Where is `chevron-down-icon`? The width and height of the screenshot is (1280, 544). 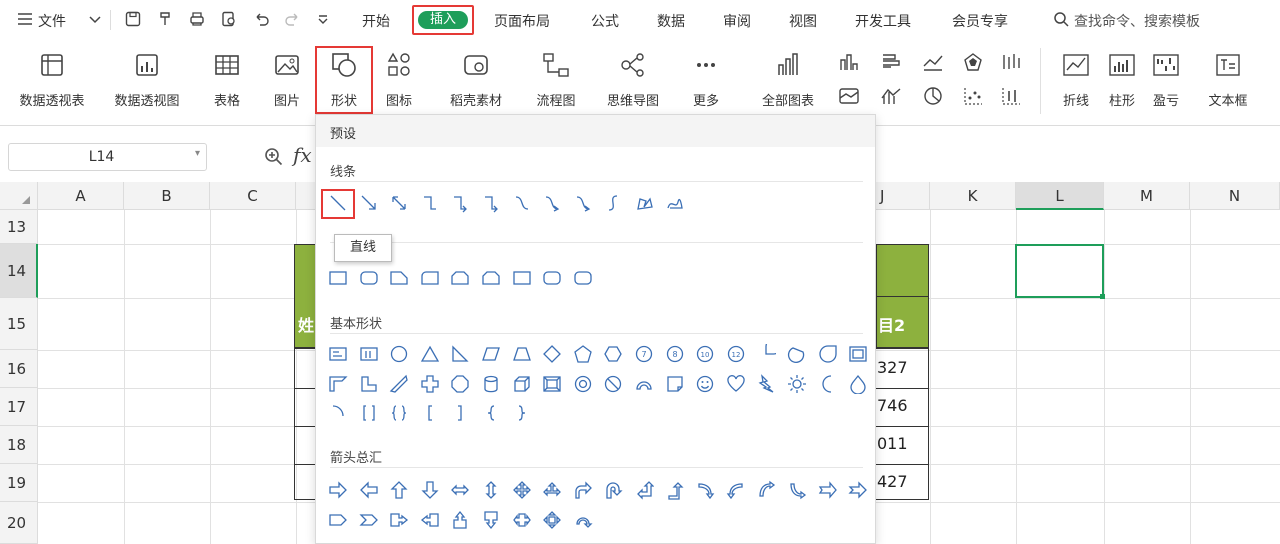 chevron-down-icon is located at coordinates (95, 19).